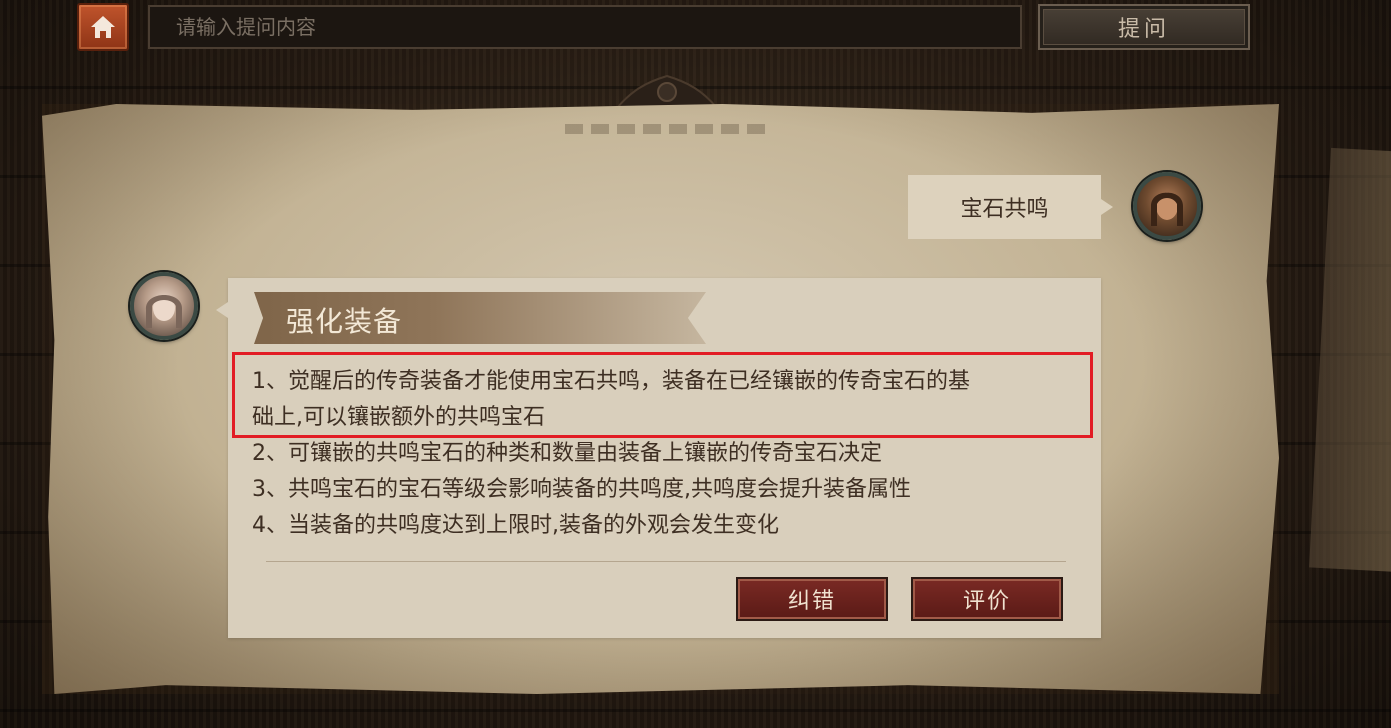 Image resolution: width=1391 pixels, height=728 pixels. I want to click on home-button, so click(103, 27).